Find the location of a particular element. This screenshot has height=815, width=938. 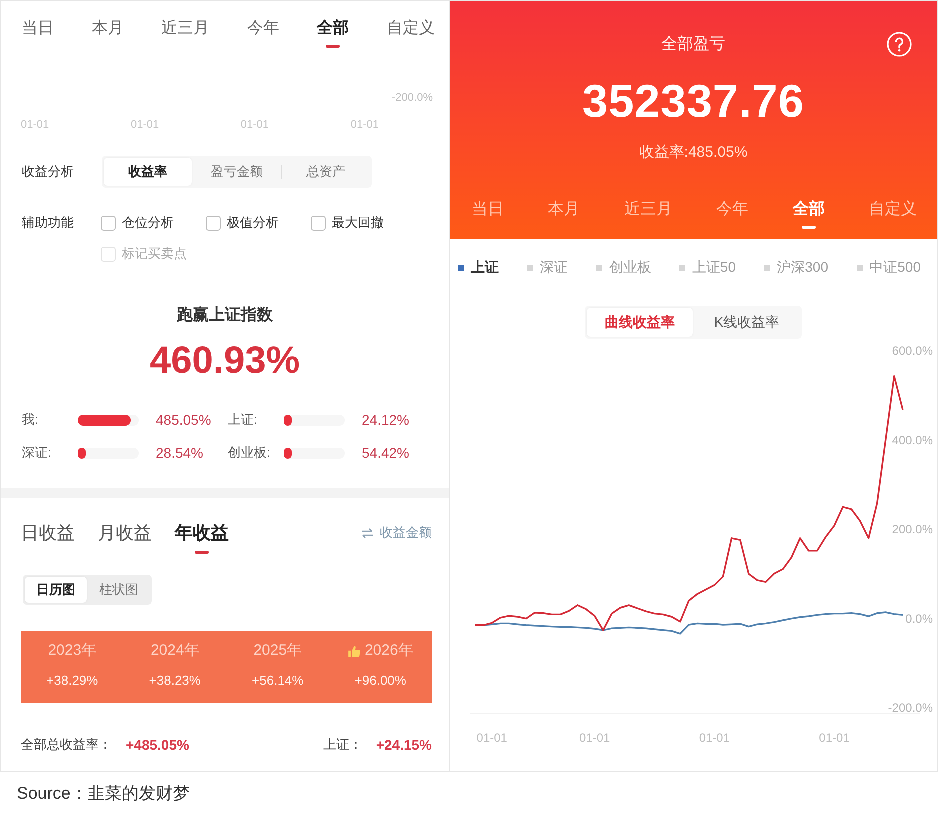

source-caption: Source：韭菜的发财梦 is located at coordinates (103, 794).